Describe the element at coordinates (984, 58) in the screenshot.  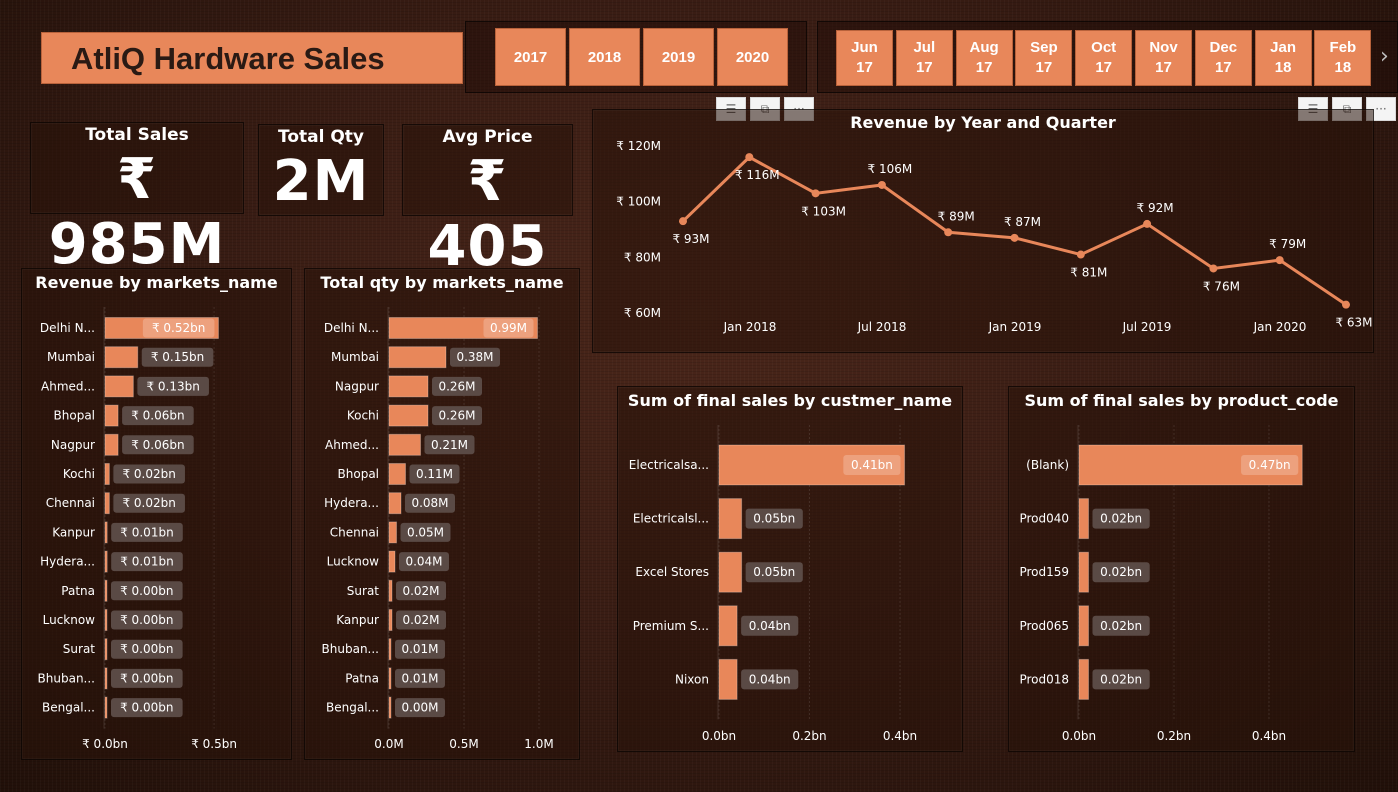
I see `month-slicer-button: Aug 17` at that location.